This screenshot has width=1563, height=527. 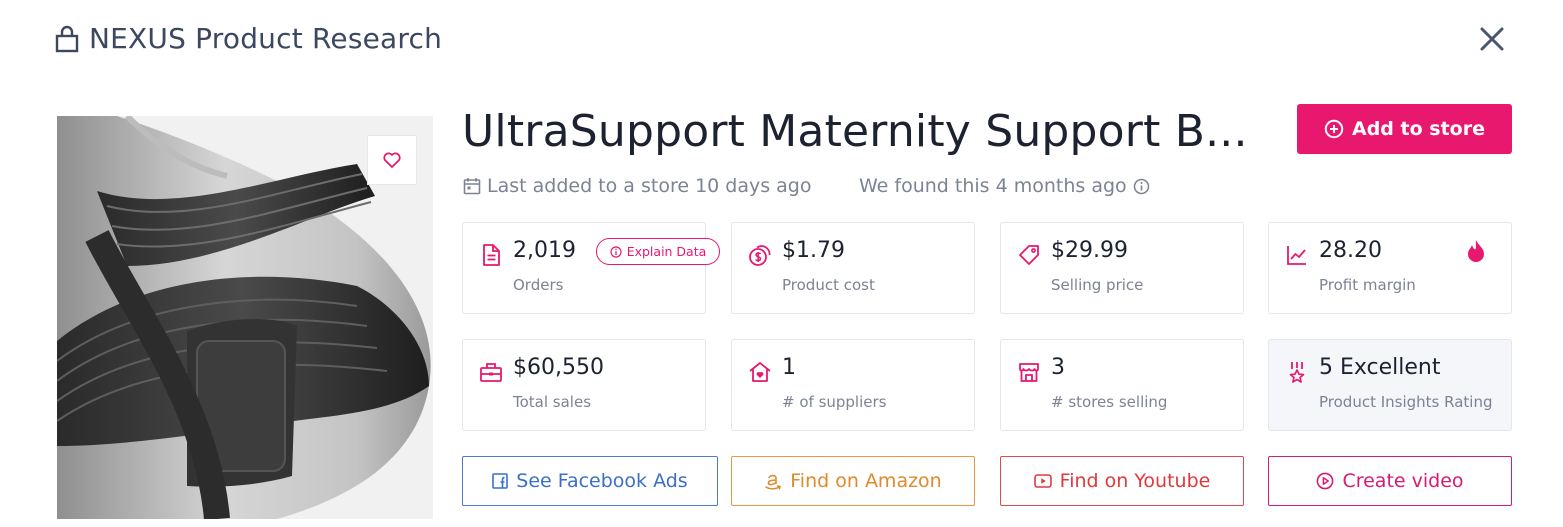 What do you see at coordinates (1296, 255) in the screenshot?
I see `trend-chart-icon` at bounding box center [1296, 255].